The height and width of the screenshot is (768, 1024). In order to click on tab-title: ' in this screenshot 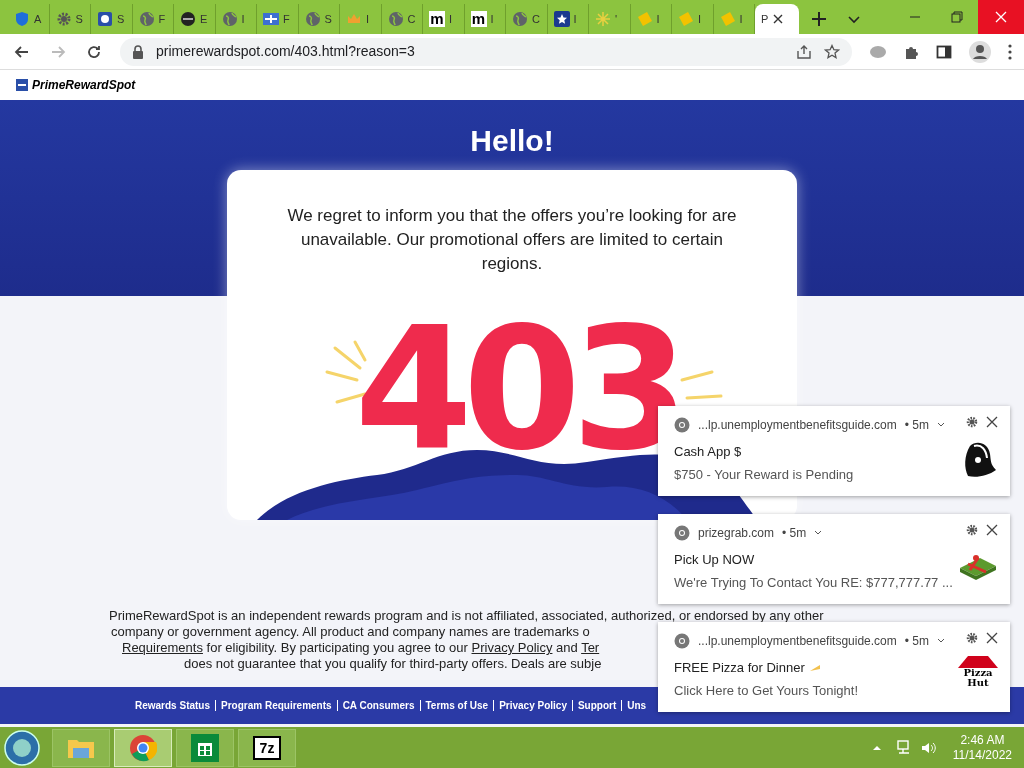, I will do `click(616, 19)`.